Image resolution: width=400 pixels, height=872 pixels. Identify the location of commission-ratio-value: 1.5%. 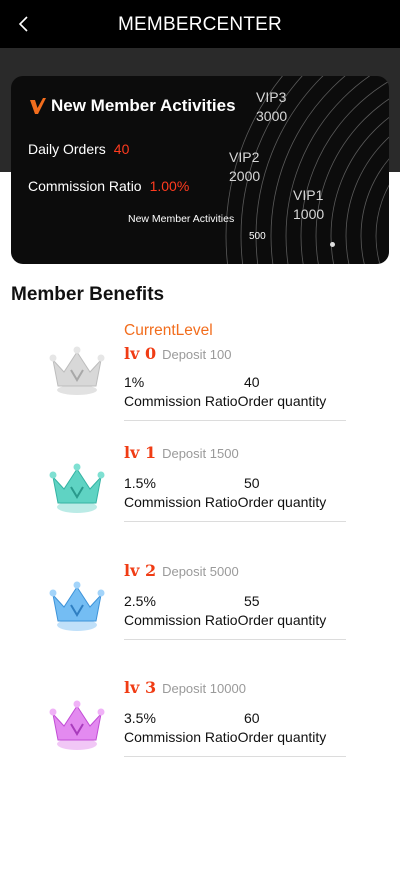
(140, 483).